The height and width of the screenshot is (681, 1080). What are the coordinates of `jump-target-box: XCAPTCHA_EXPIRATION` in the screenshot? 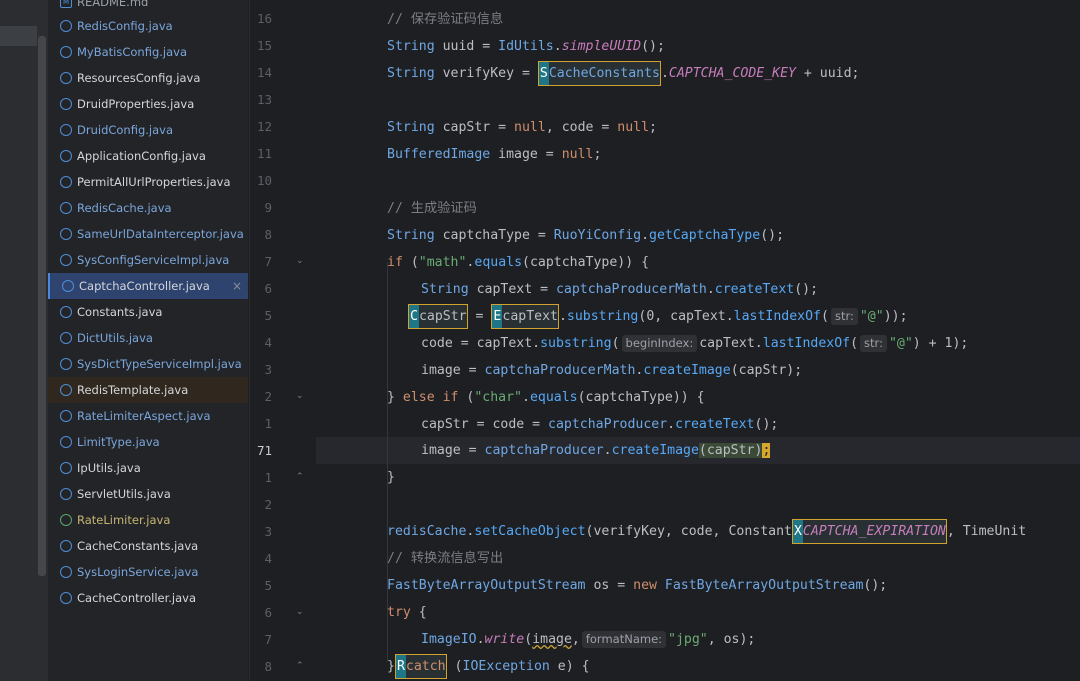 It's located at (869, 531).